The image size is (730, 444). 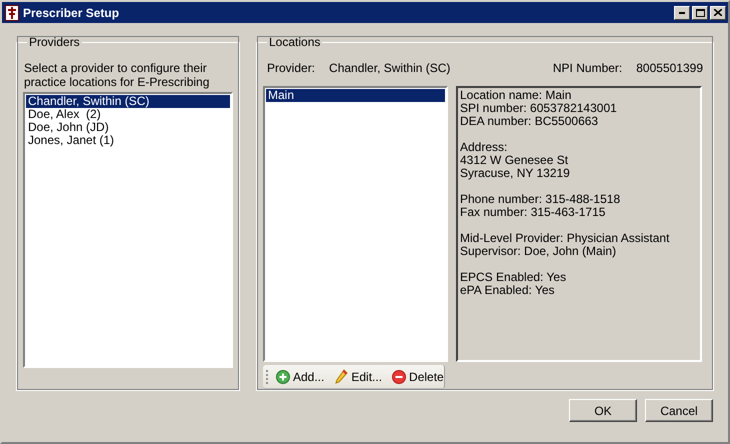 What do you see at coordinates (565, 238) in the screenshot?
I see `detail-line: Mid-Level Provider: Physician Assistant` at bounding box center [565, 238].